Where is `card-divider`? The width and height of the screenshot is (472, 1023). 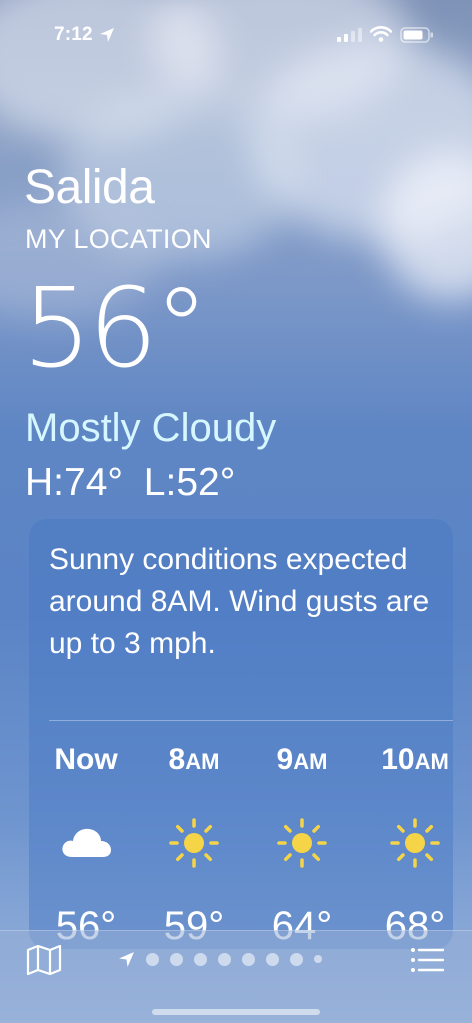 card-divider is located at coordinates (251, 720).